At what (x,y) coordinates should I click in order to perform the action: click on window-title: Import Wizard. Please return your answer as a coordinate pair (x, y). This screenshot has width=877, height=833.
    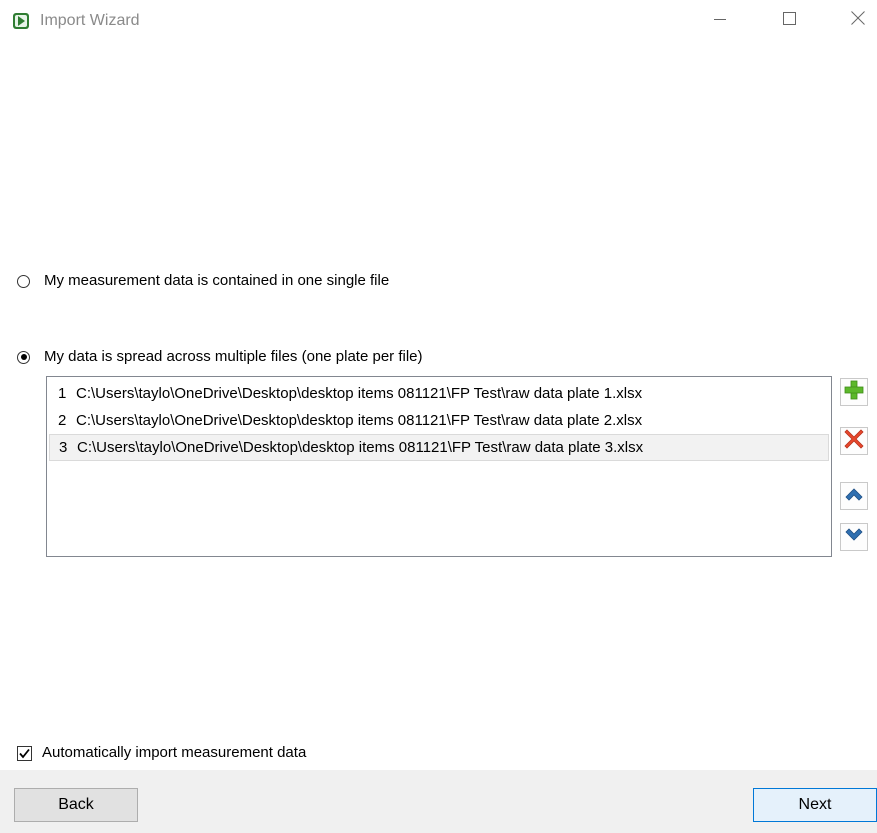
    Looking at the image, I should click on (90, 20).